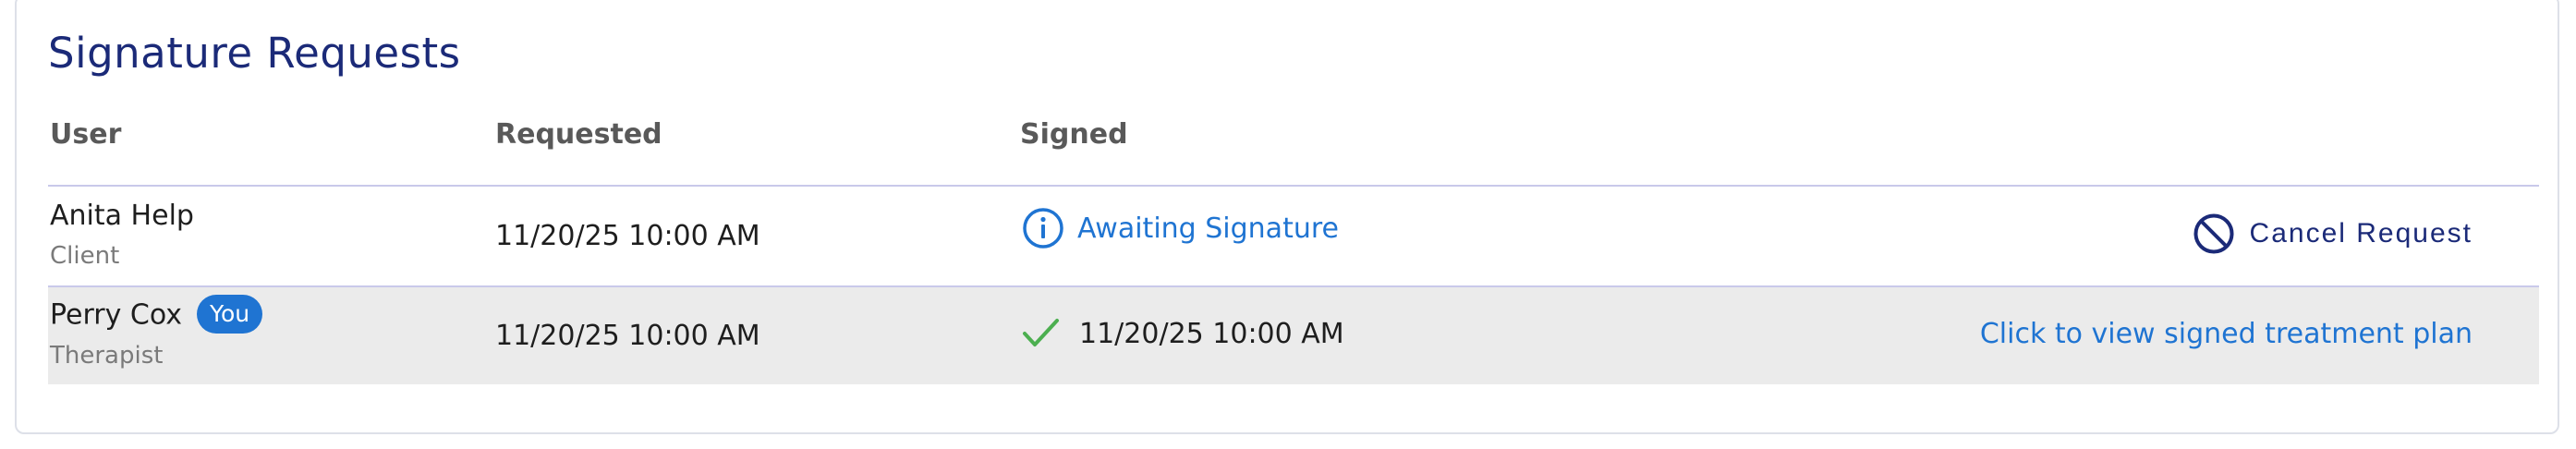 The width and height of the screenshot is (2576, 449). What do you see at coordinates (2361, 233) in the screenshot?
I see `cancel-request-label: Cancel Request` at bounding box center [2361, 233].